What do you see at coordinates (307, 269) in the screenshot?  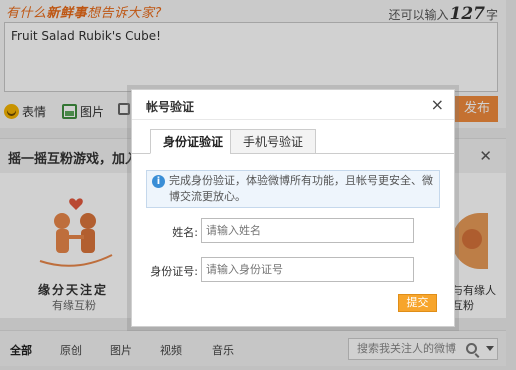 I see `id-number-field` at bounding box center [307, 269].